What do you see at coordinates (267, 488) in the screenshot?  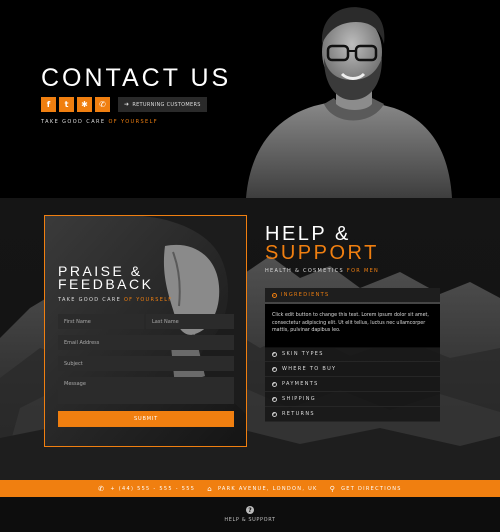 I see `address-label: PARK AVENUE, LONDON, UK` at bounding box center [267, 488].